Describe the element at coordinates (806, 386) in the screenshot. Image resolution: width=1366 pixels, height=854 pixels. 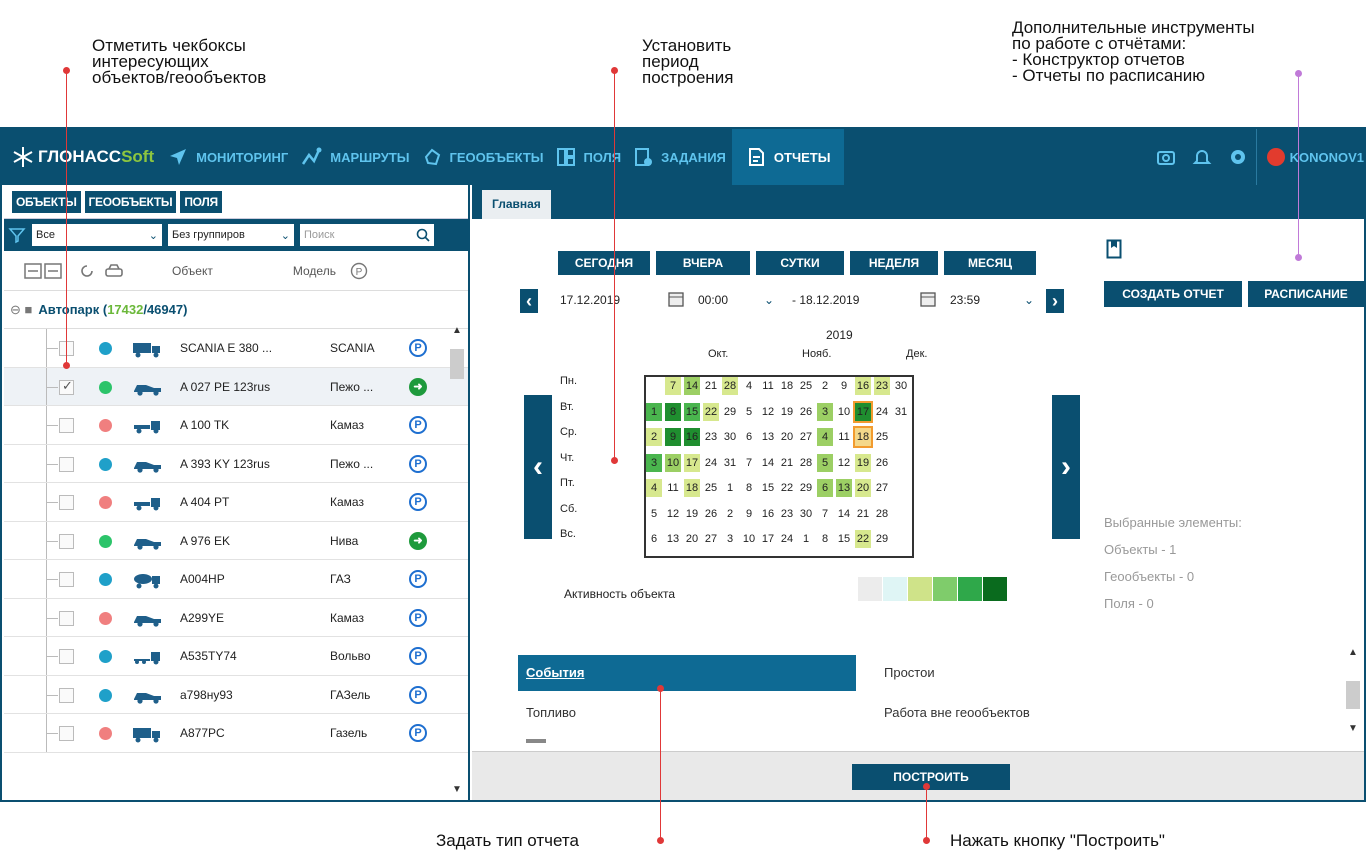
I see `calendar-day: 25` at that location.